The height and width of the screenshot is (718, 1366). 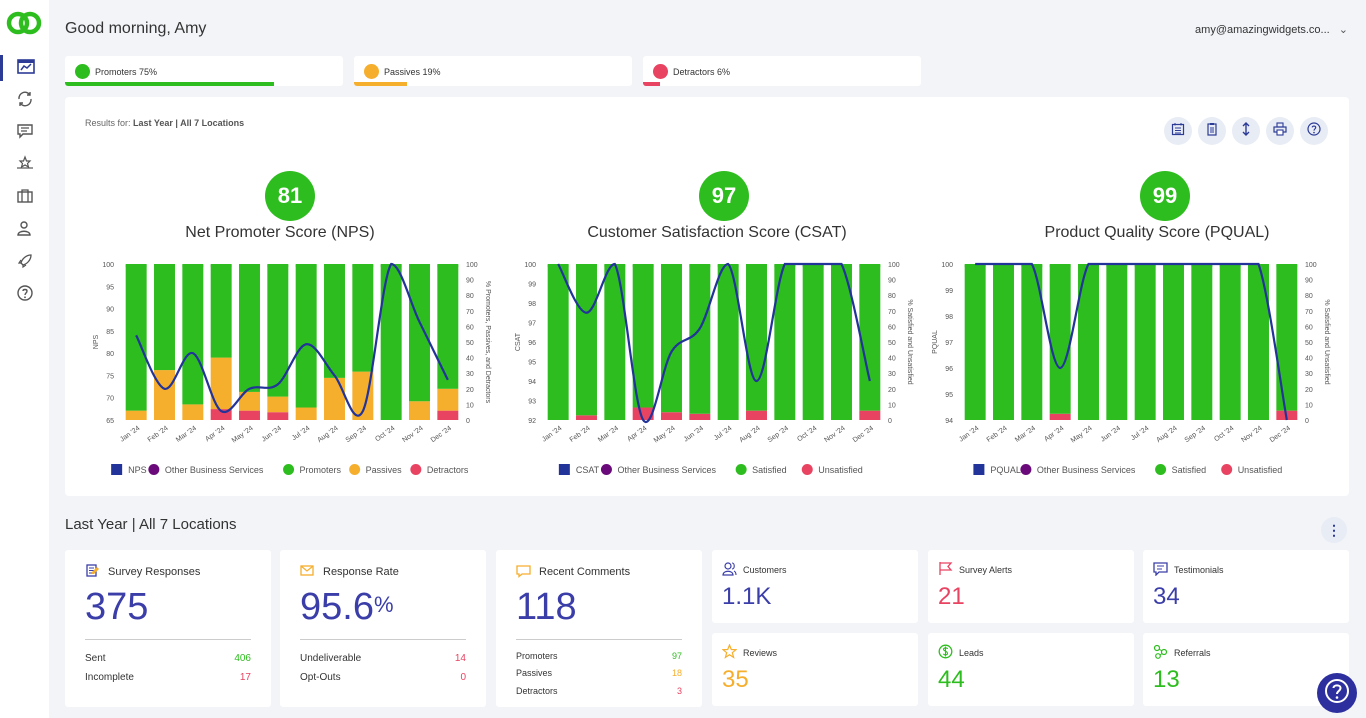 What do you see at coordinates (151, 524) in the screenshot?
I see `section-title: Last Year | All 7 Locations` at bounding box center [151, 524].